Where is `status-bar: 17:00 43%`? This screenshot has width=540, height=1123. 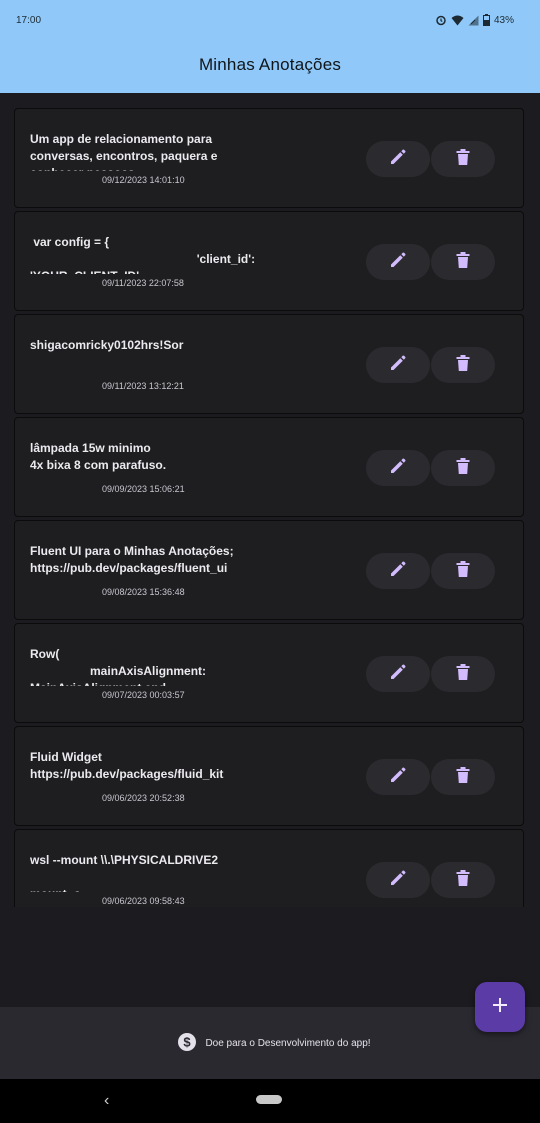
status-bar: 17:00 43% is located at coordinates (270, 20).